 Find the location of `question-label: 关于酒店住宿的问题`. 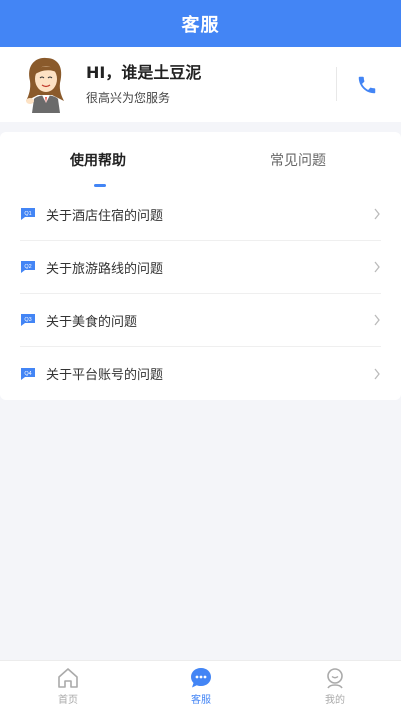

question-label: 关于酒店住宿的问题 is located at coordinates (105, 216).